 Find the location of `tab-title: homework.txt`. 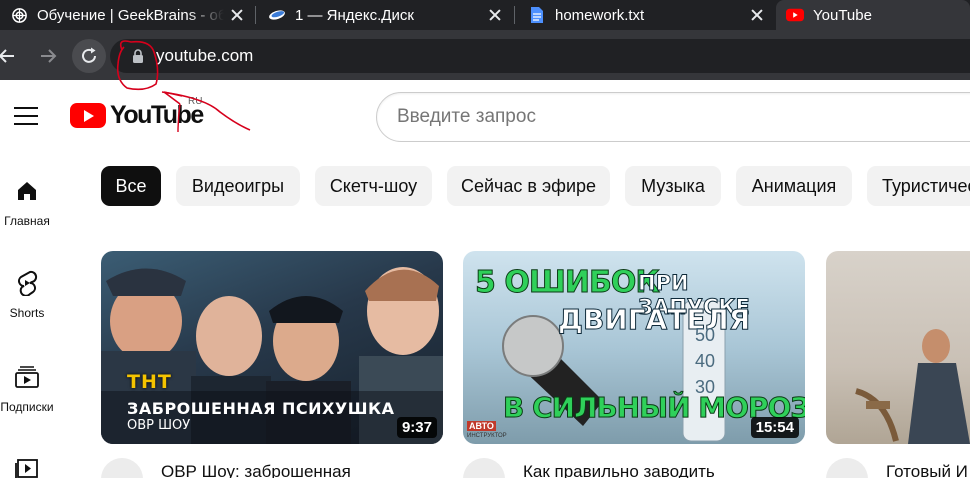

tab-title: homework.txt is located at coordinates (600, 15).